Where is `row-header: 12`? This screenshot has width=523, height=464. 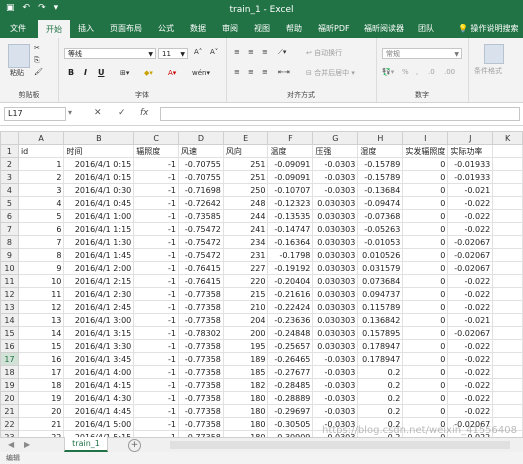
row-header: 12 is located at coordinates (9, 294).